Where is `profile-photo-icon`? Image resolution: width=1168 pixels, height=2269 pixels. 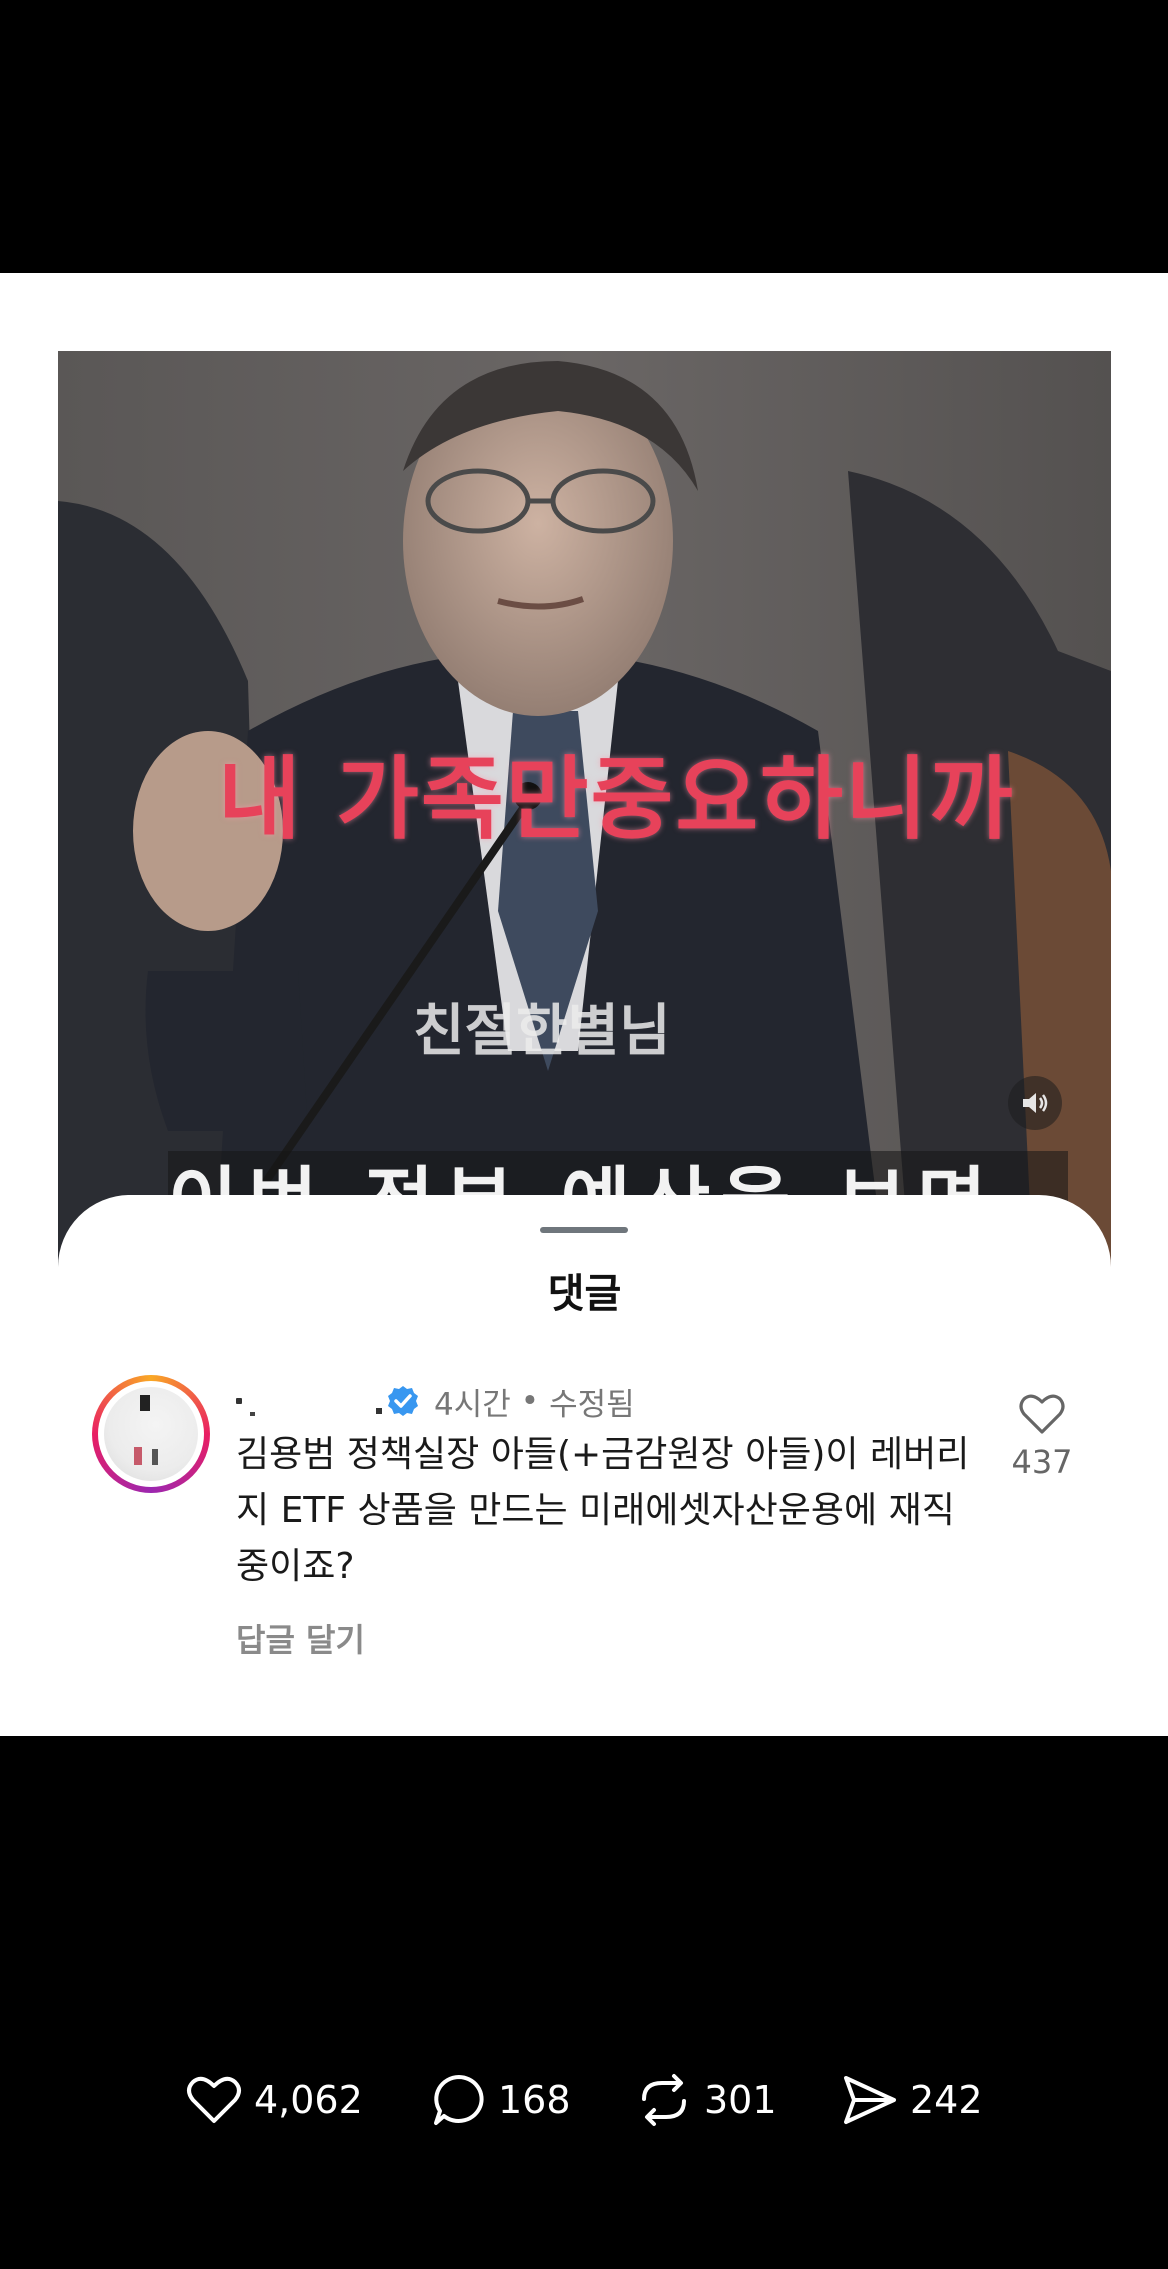
profile-photo-icon is located at coordinates (146, 1430).